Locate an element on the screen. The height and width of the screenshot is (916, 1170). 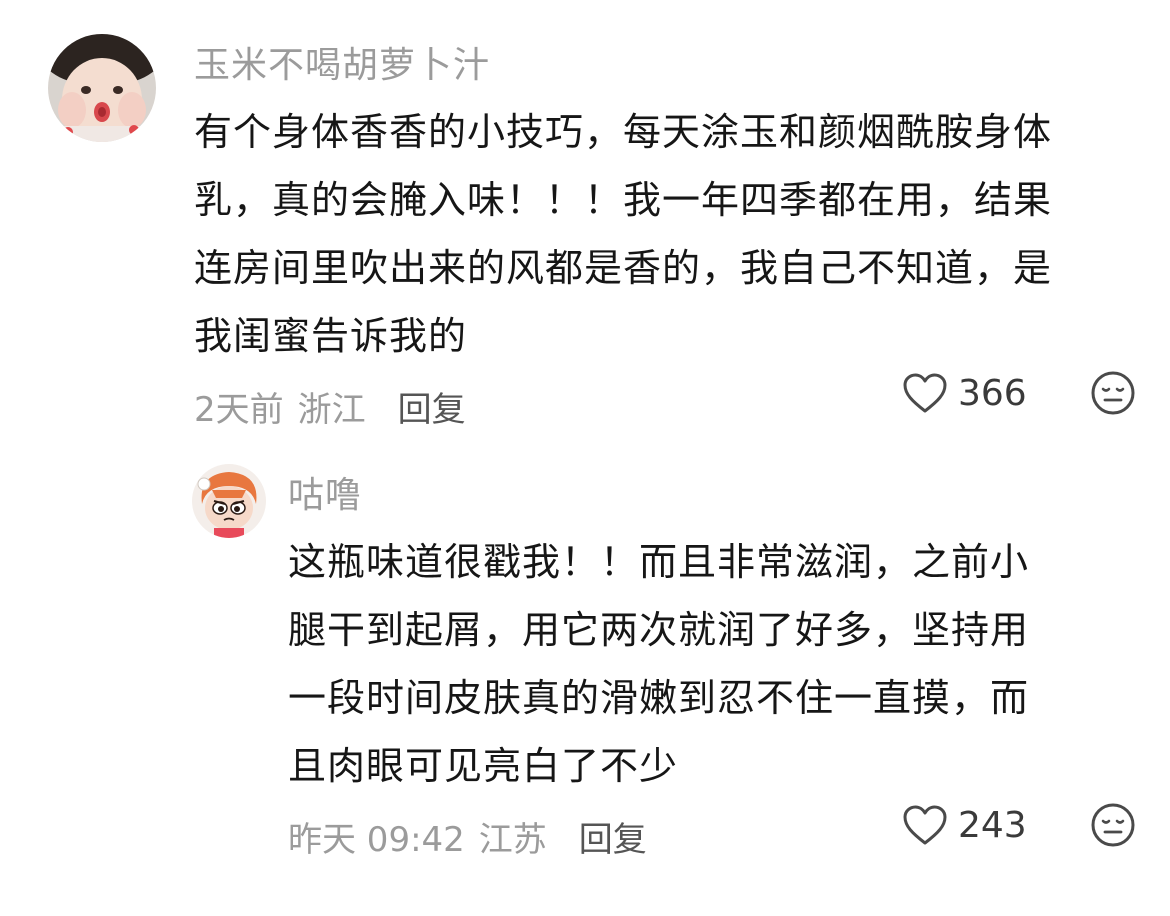
comment-text-line: 这瓶味道很戳我！！而且非常滋润，之前小 is located at coordinates (659, 562).